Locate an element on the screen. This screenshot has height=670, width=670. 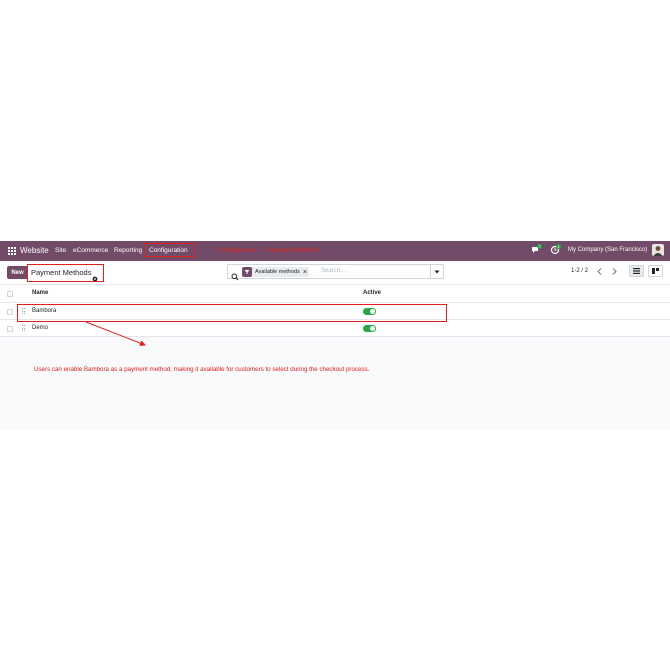
column-header-name: Name is located at coordinates (40, 293).